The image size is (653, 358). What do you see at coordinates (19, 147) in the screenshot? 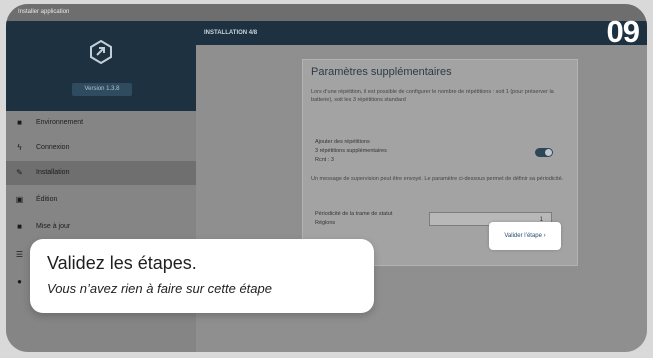
I see `plug-icon: ϟ` at bounding box center [19, 147].